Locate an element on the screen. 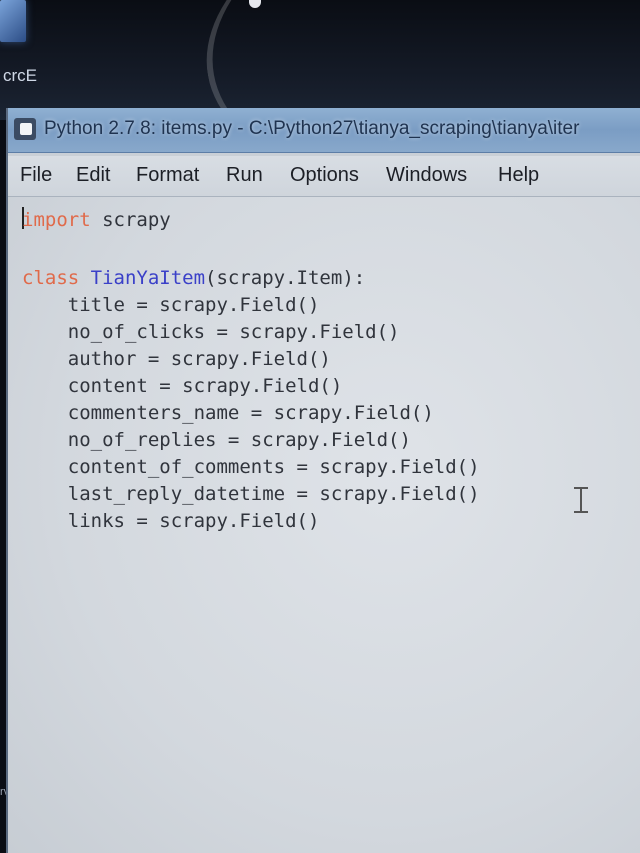 Image resolution: width=640 pixels, height=853 pixels. code-line-field: content_of_comments = scrapy.Field() is located at coordinates (251, 467).